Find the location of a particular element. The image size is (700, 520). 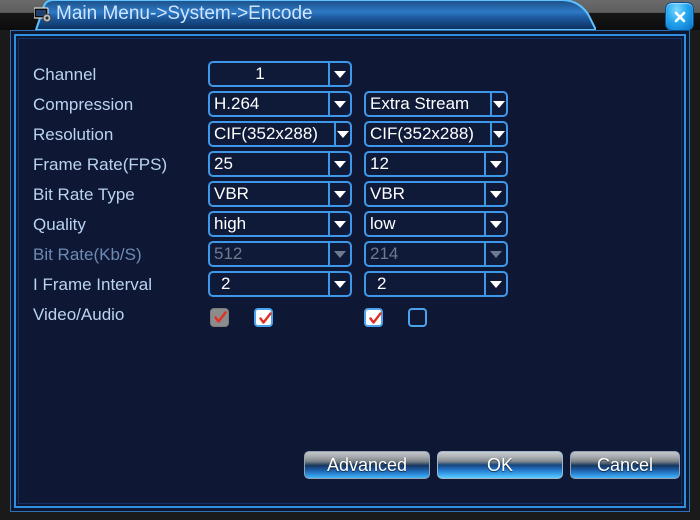

cancel-button: Cancel is located at coordinates (625, 465).